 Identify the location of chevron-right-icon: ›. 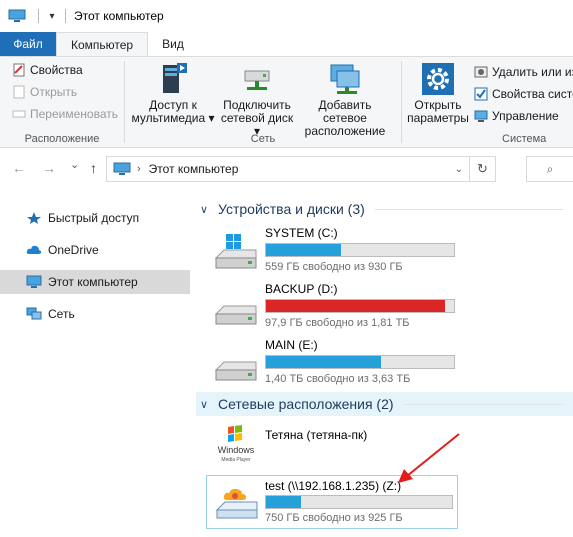
(139, 169).